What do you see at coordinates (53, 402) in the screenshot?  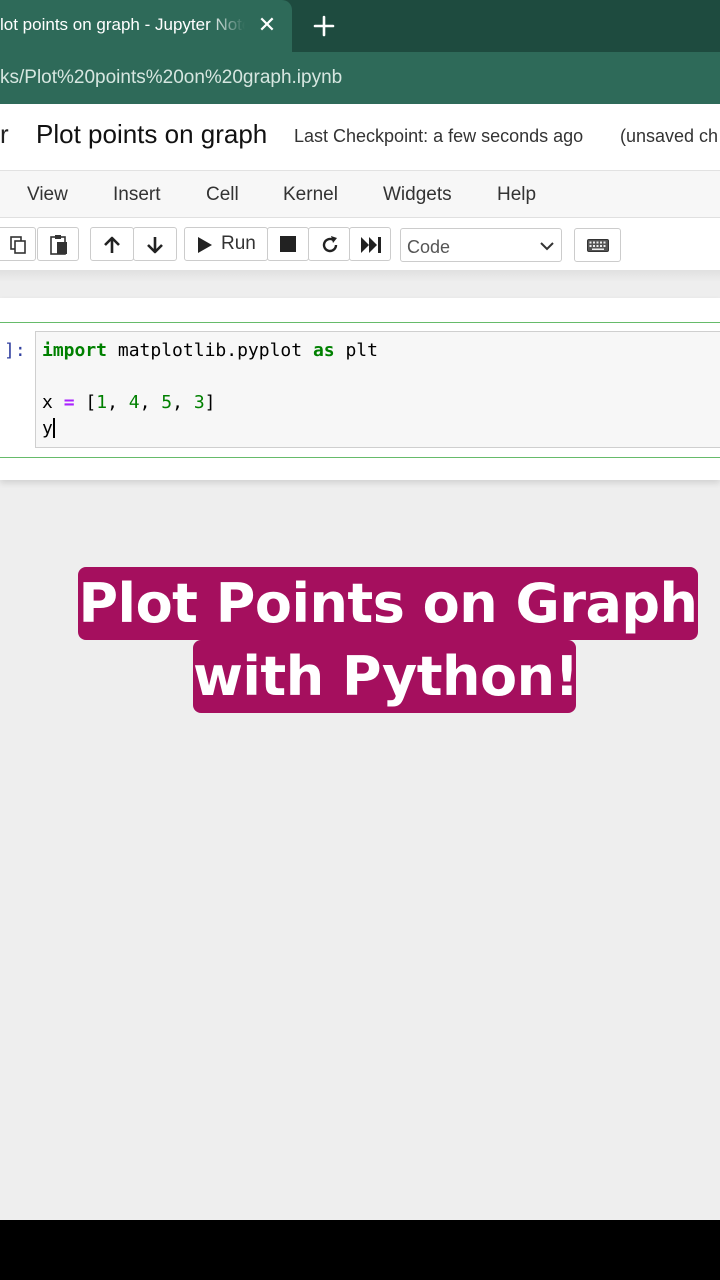 I see `variable-x: x` at bounding box center [53, 402].